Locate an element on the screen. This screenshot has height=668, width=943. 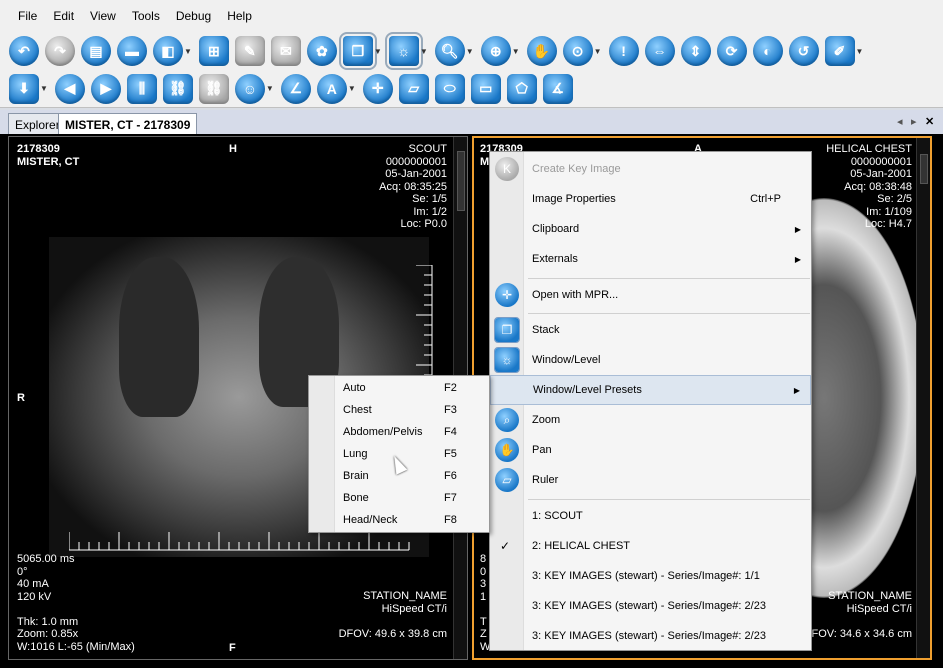
close-icon: ✕ is located at coordinates (929, 121).